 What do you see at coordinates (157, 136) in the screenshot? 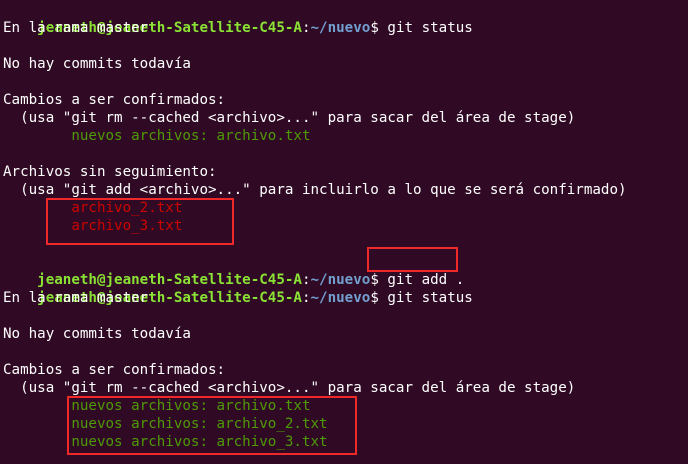
I see `staged-file: nuevos archivos: archivo.txt` at bounding box center [157, 136].